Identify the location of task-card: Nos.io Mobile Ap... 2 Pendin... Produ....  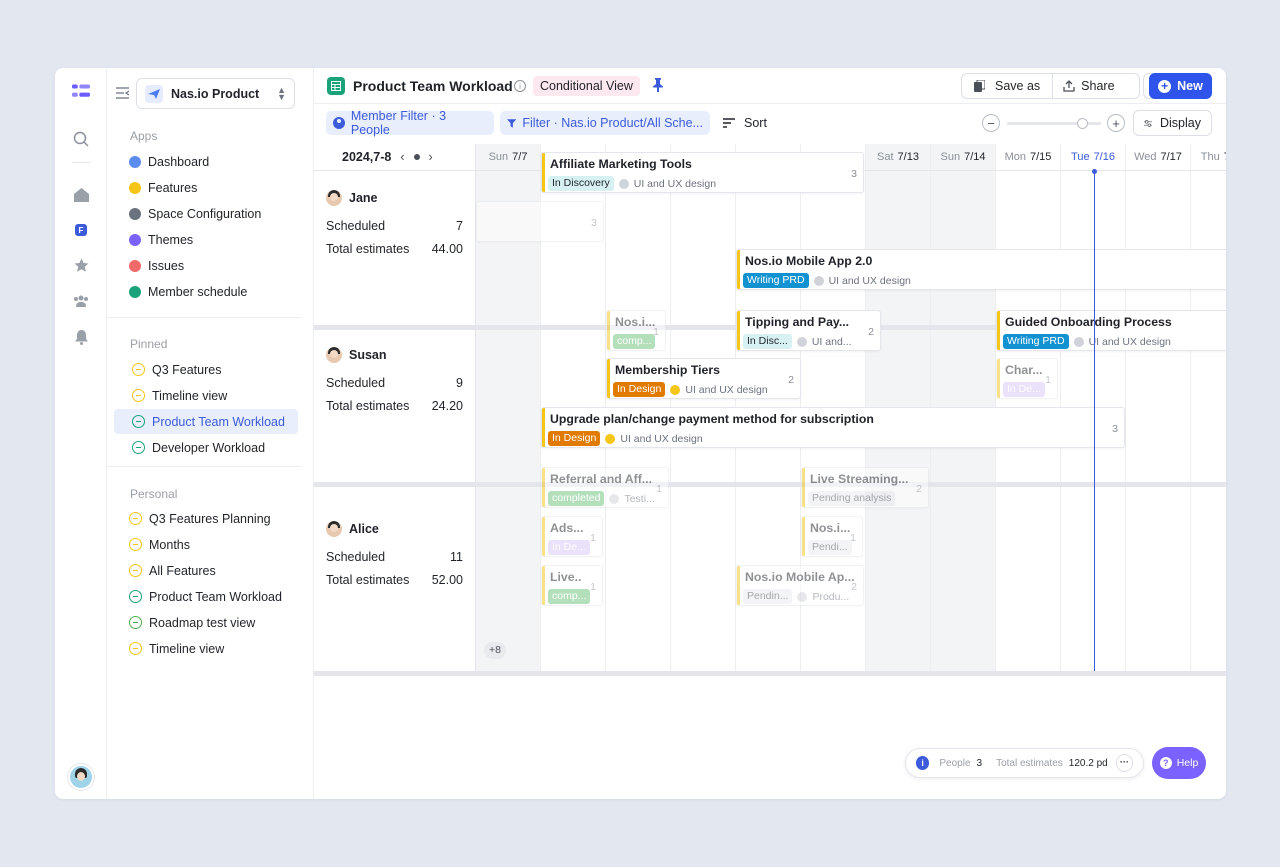
(800, 585).